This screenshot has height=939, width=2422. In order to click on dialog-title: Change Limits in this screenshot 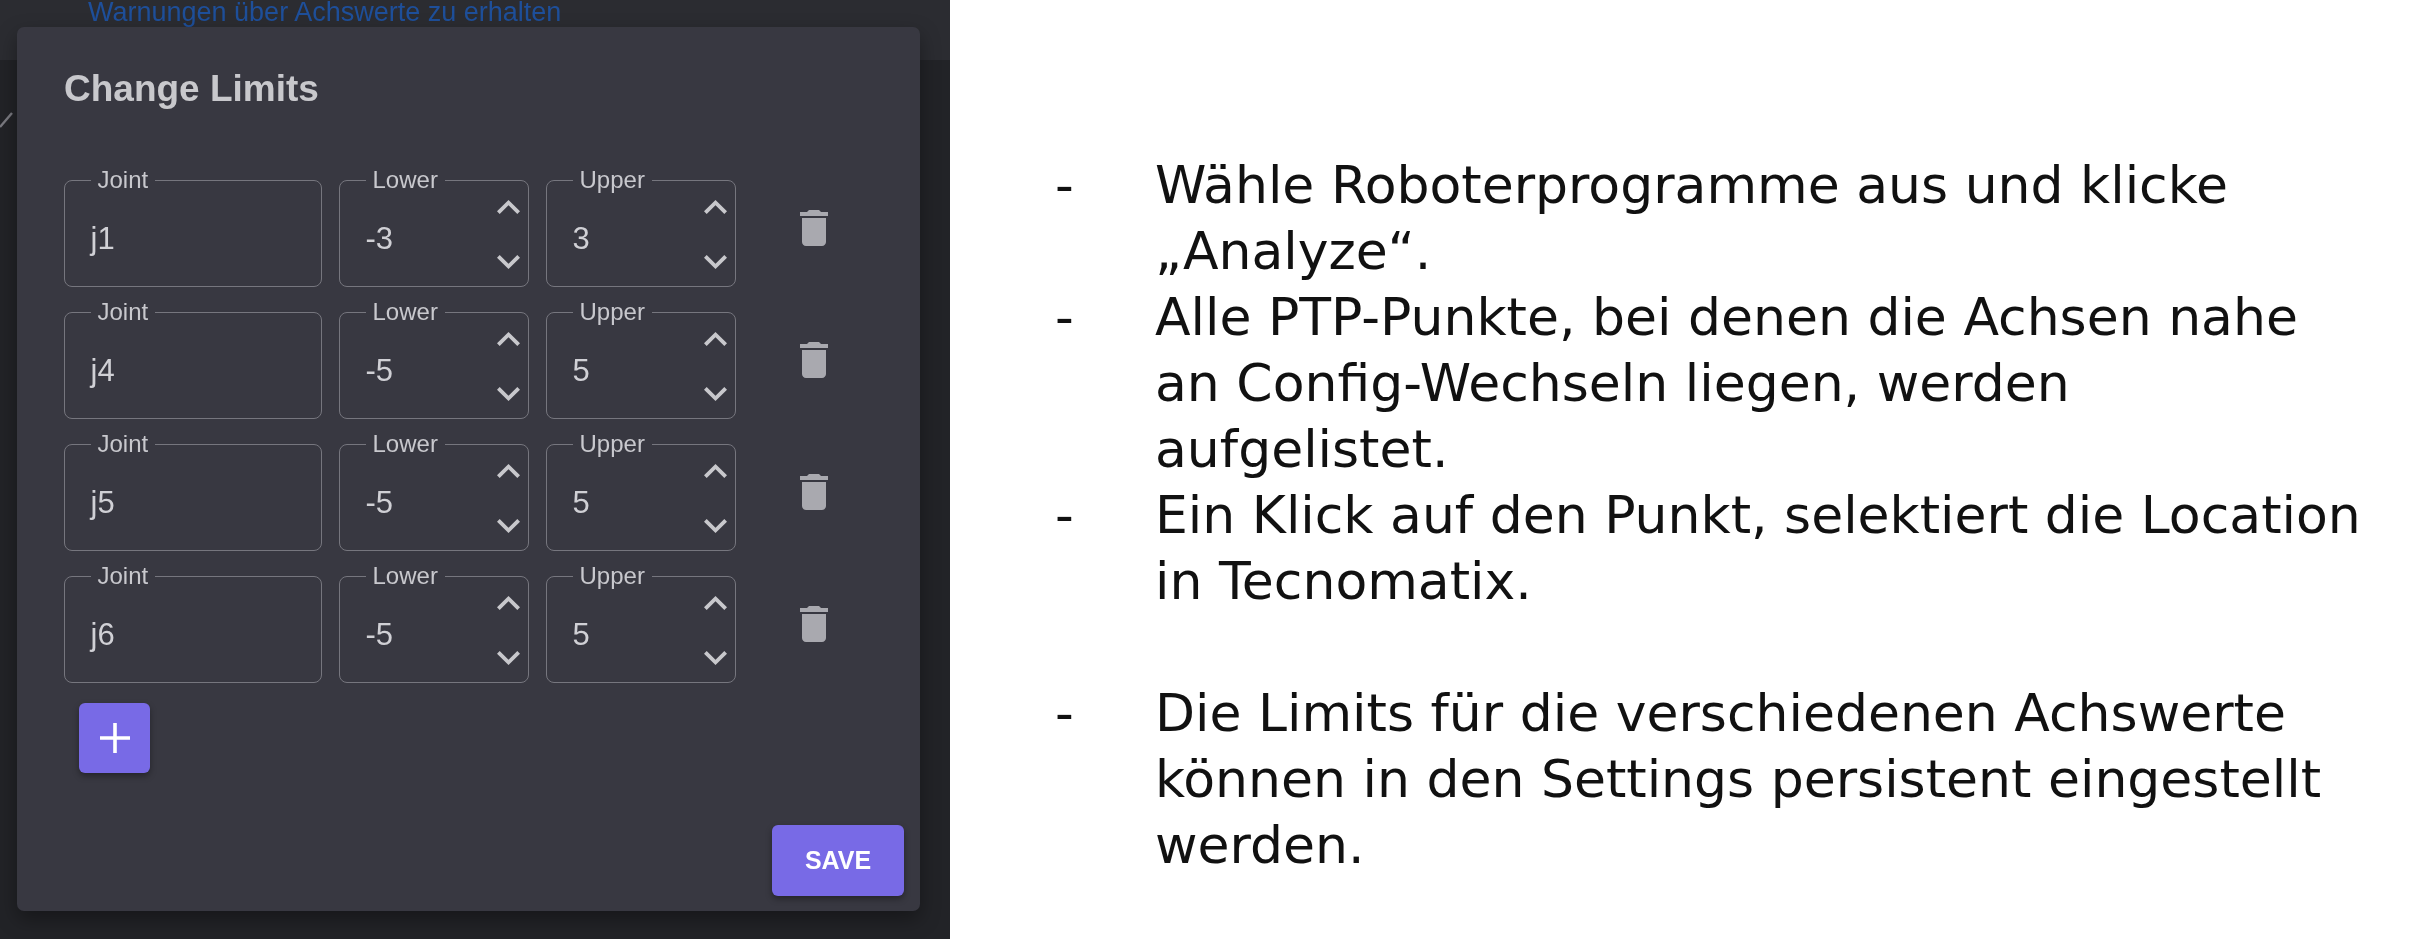, I will do `click(191, 89)`.